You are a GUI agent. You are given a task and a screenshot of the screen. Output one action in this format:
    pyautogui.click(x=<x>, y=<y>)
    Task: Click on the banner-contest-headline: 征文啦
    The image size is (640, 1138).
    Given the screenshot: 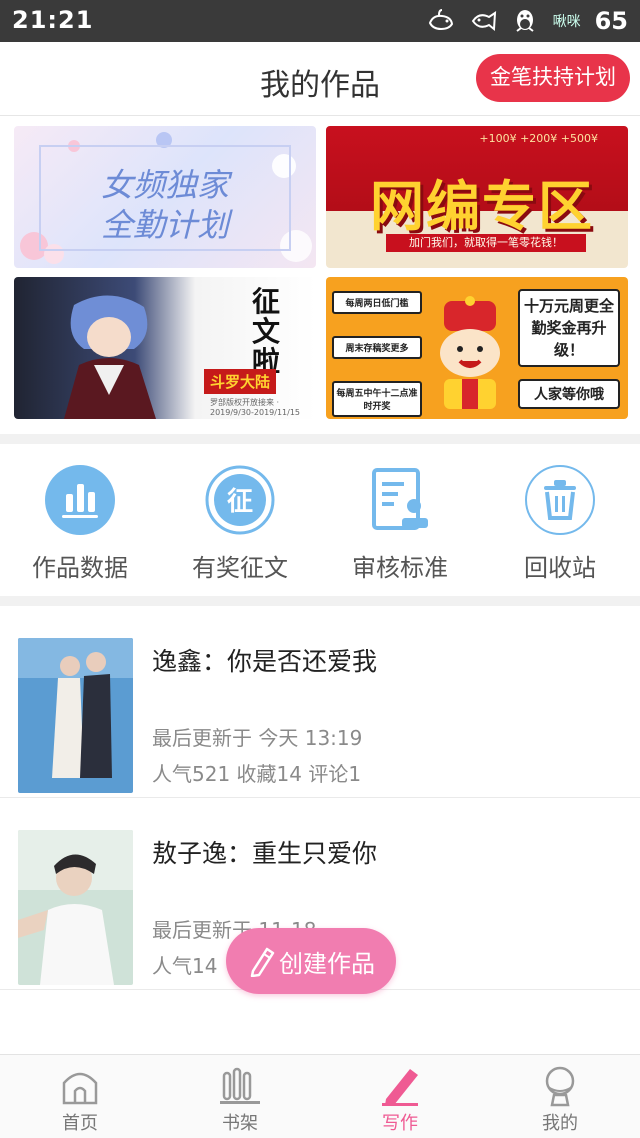 What is the action you would take?
    pyautogui.click(x=266, y=331)
    